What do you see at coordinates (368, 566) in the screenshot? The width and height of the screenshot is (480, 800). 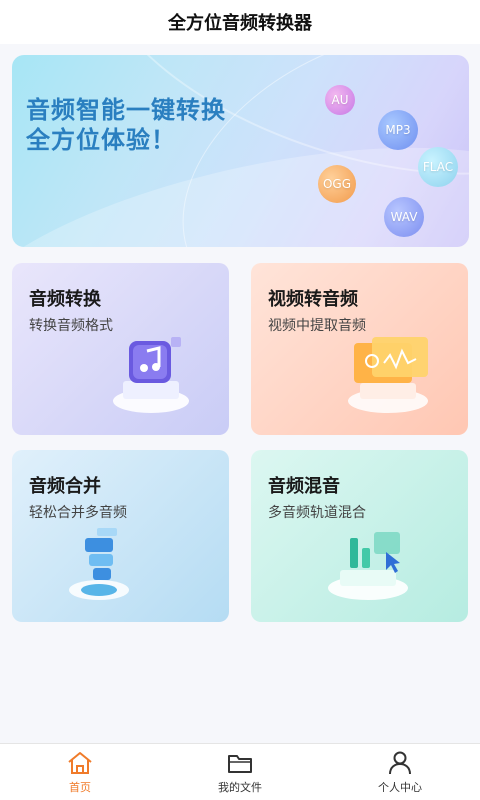 I see `mixer-icon` at bounding box center [368, 566].